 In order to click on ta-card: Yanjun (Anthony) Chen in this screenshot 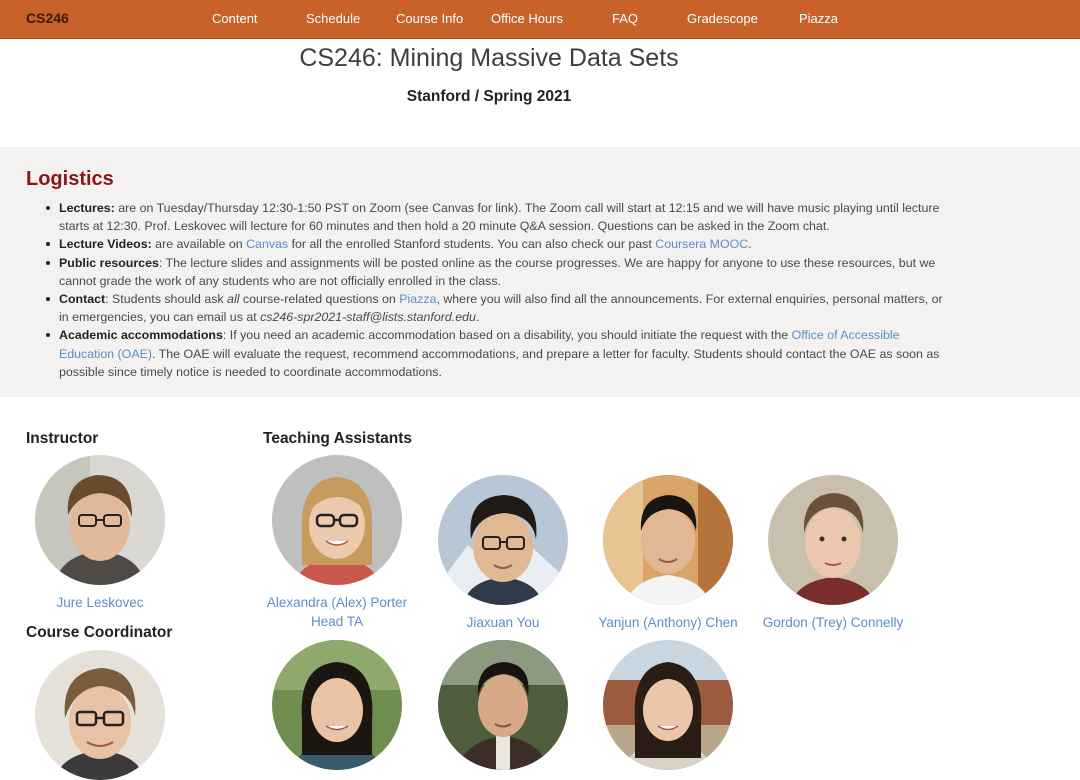, I will do `click(668, 553)`.